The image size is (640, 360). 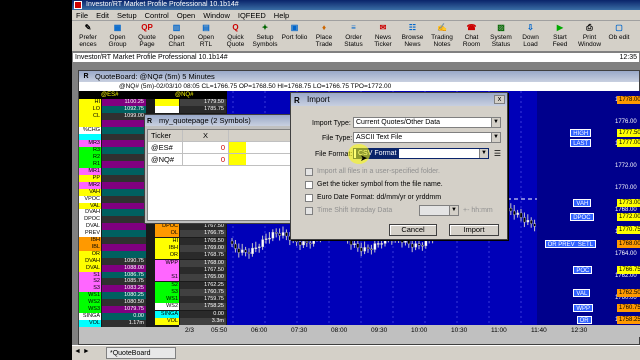 What do you see at coordinates (628, 133) in the screenshot?
I see `price-tag-value: 1777.50` at bounding box center [628, 133].